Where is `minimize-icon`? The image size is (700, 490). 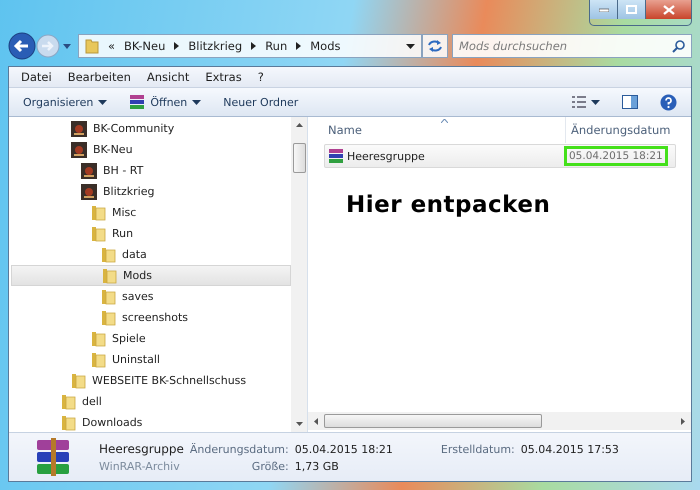 minimize-icon is located at coordinates (603, 10).